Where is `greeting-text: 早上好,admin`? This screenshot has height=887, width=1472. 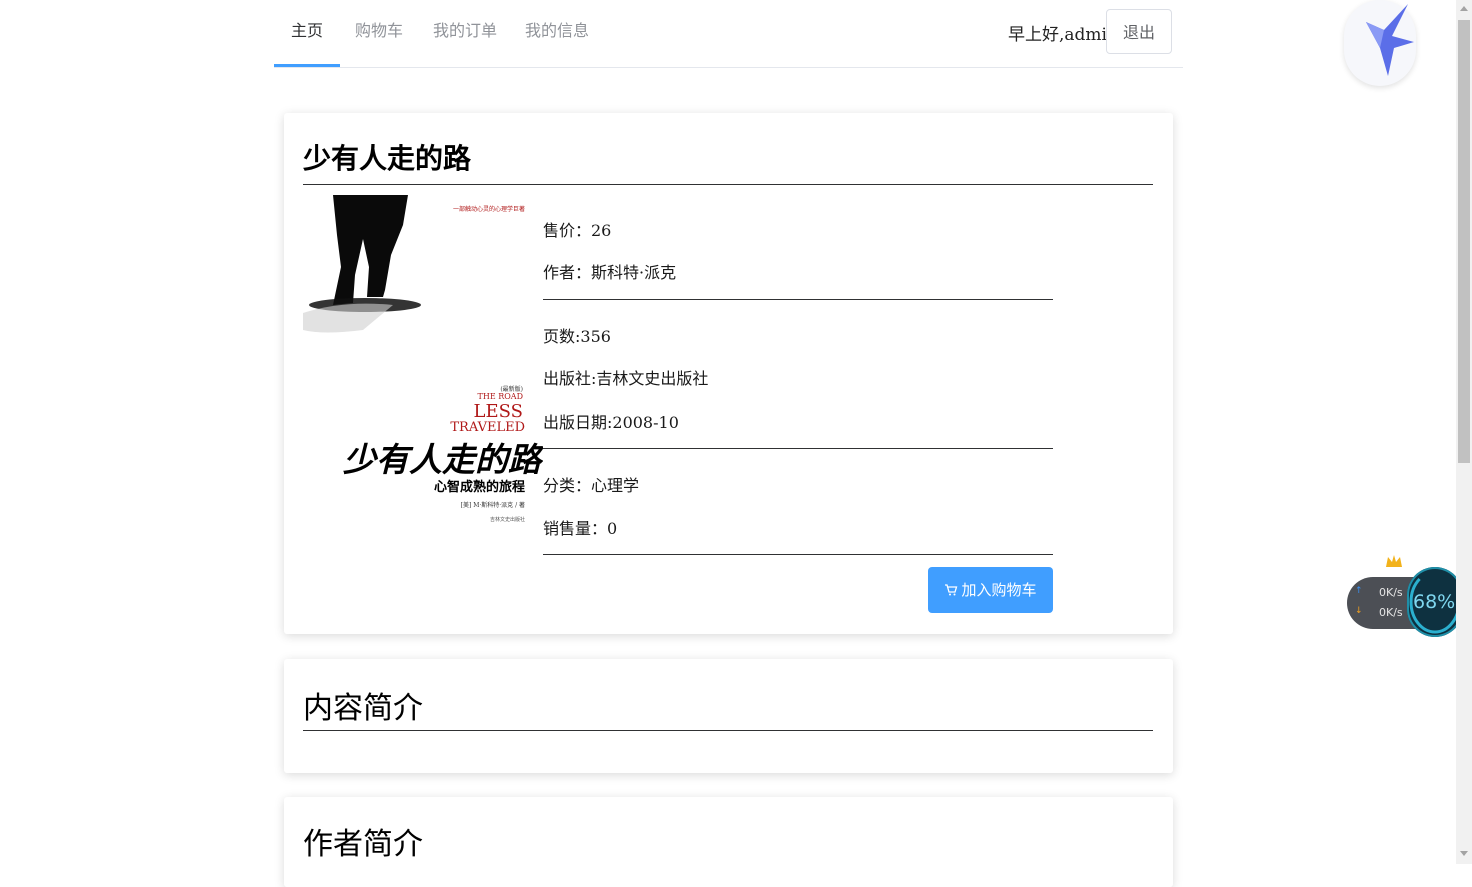
greeting-text: 早上好,admin is located at coordinates (1063, 35).